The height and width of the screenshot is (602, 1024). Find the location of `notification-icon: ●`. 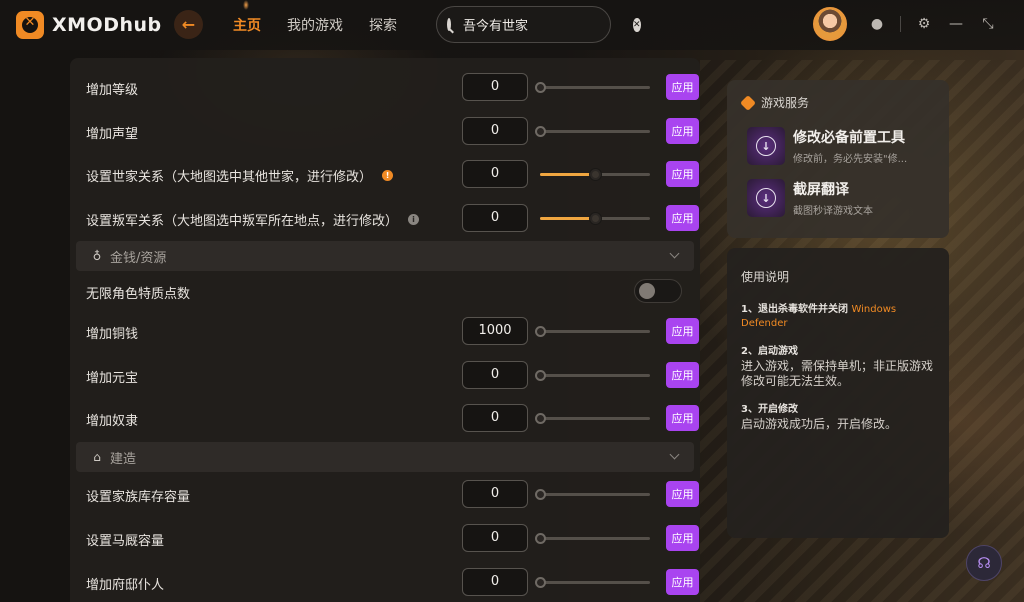

notification-icon: ● is located at coordinates (877, 24).